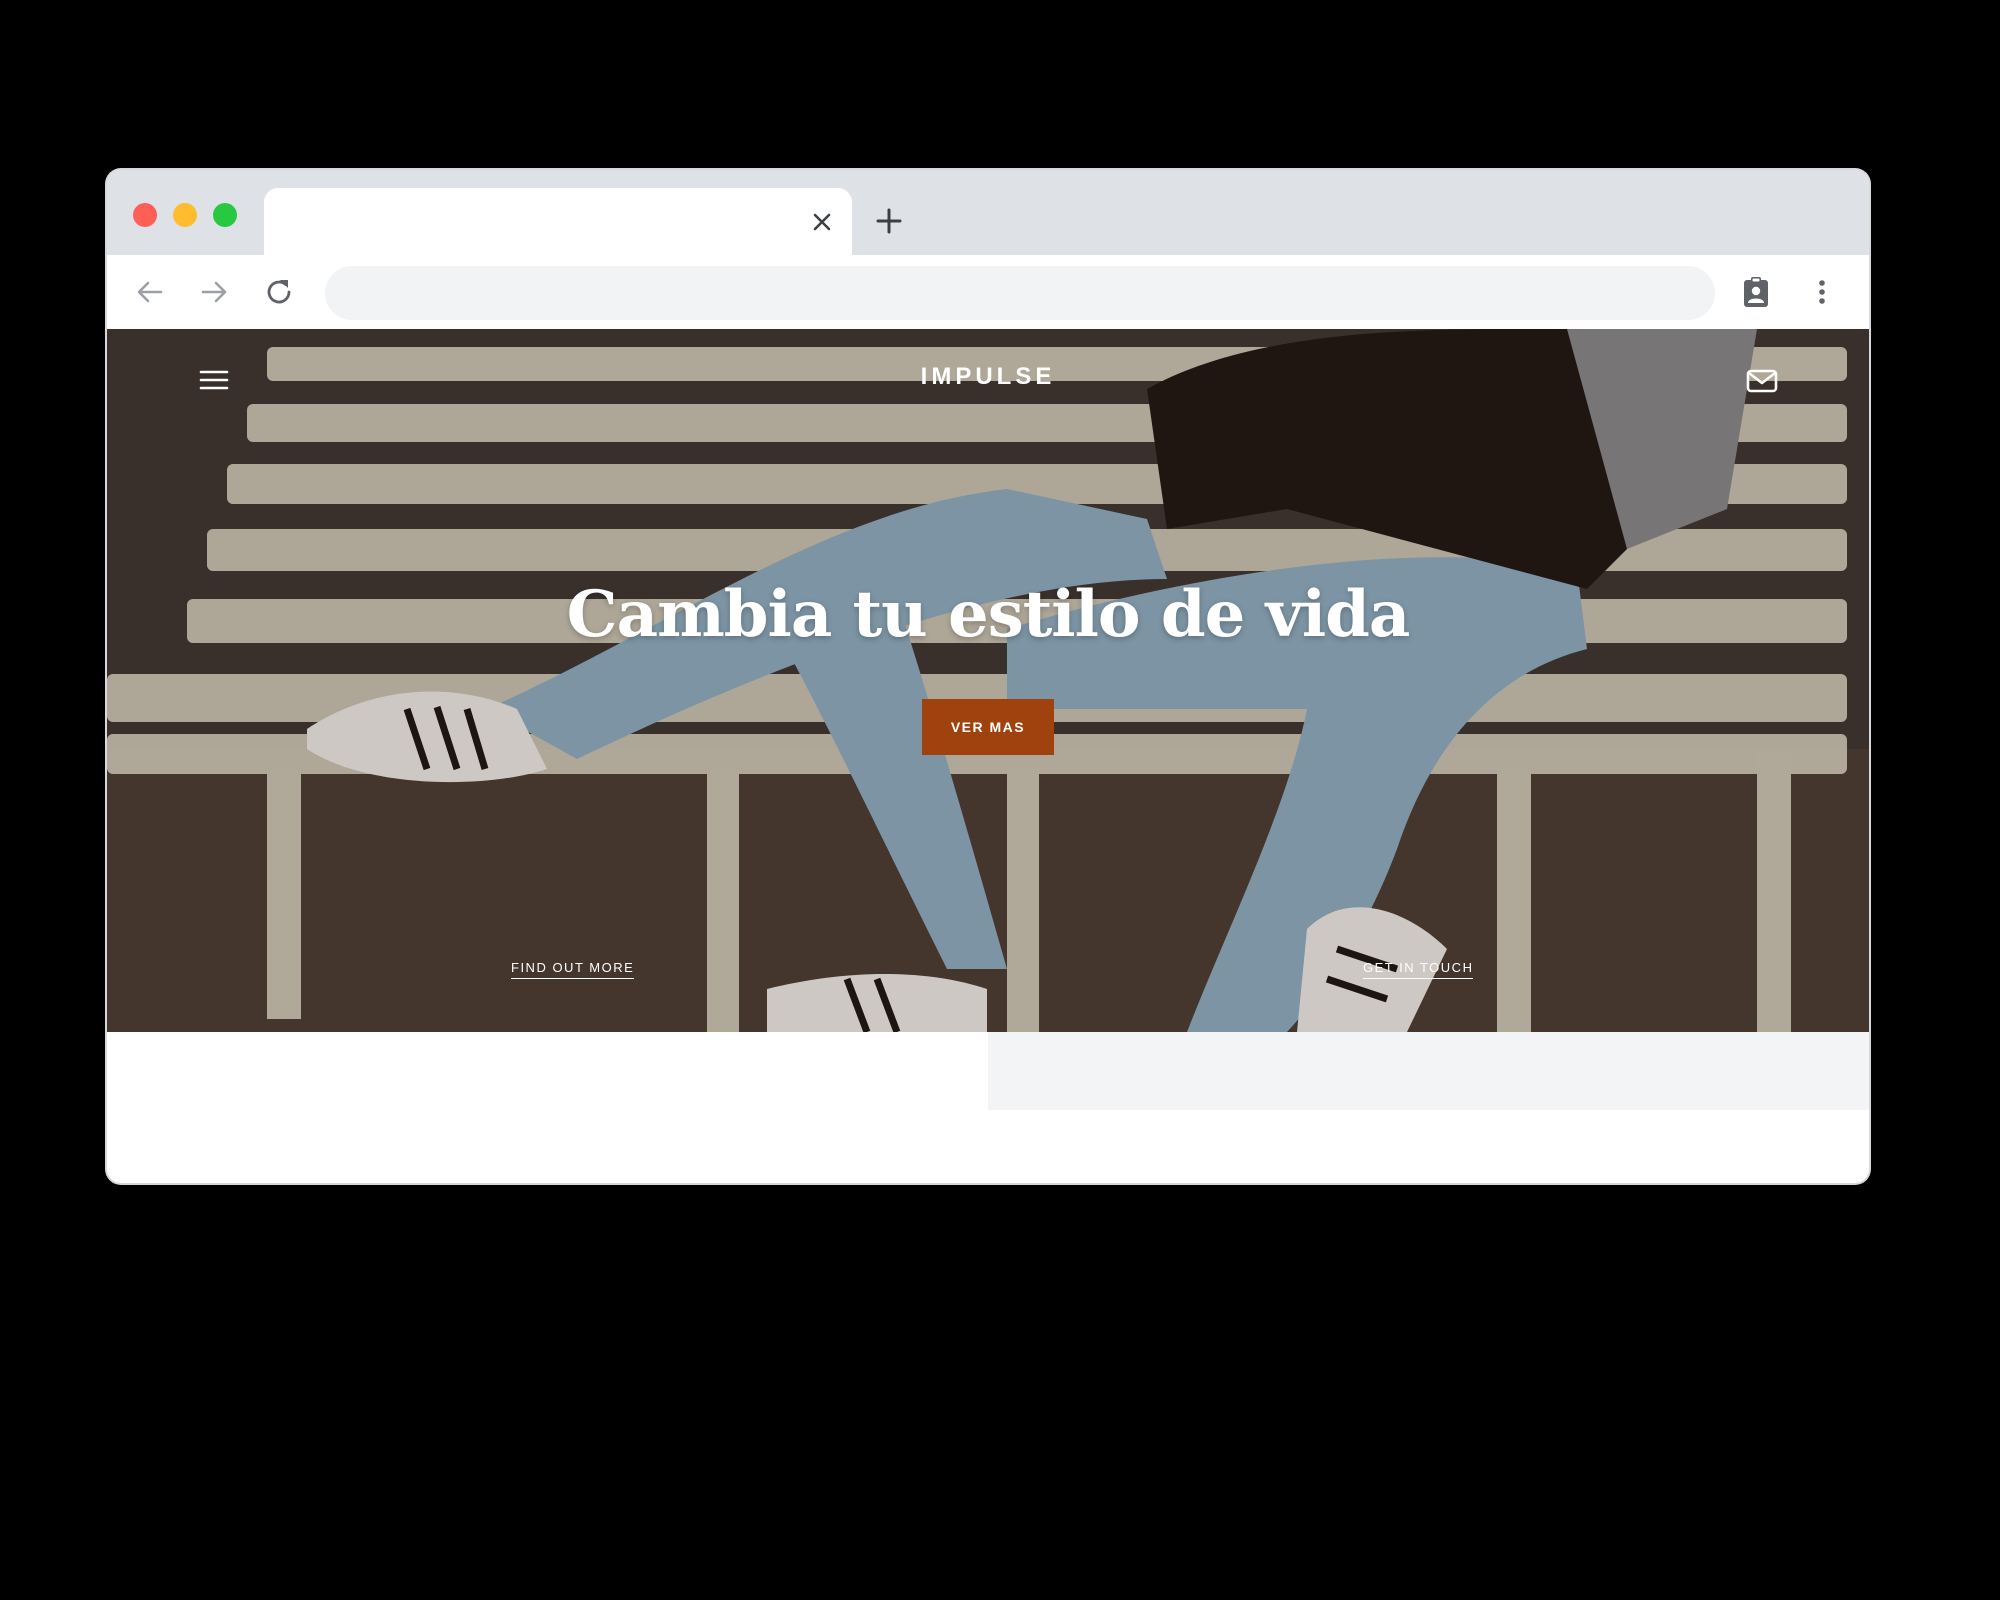 Image resolution: width=2000 pixels, height=1600 pixels. What do you see at coordinates (889, 221) in the screenshot?
I see `plus-icon` at bounding box center [889, 221].